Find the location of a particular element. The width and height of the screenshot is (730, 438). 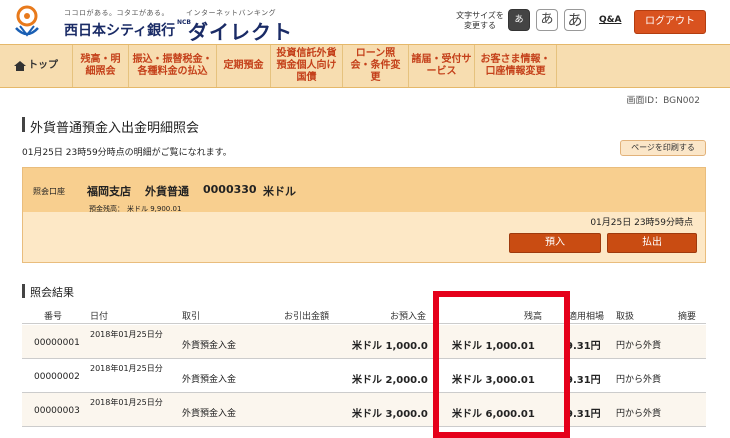

tagline: ココロがある。コタエがある。 is located at coordinates (116, 13).